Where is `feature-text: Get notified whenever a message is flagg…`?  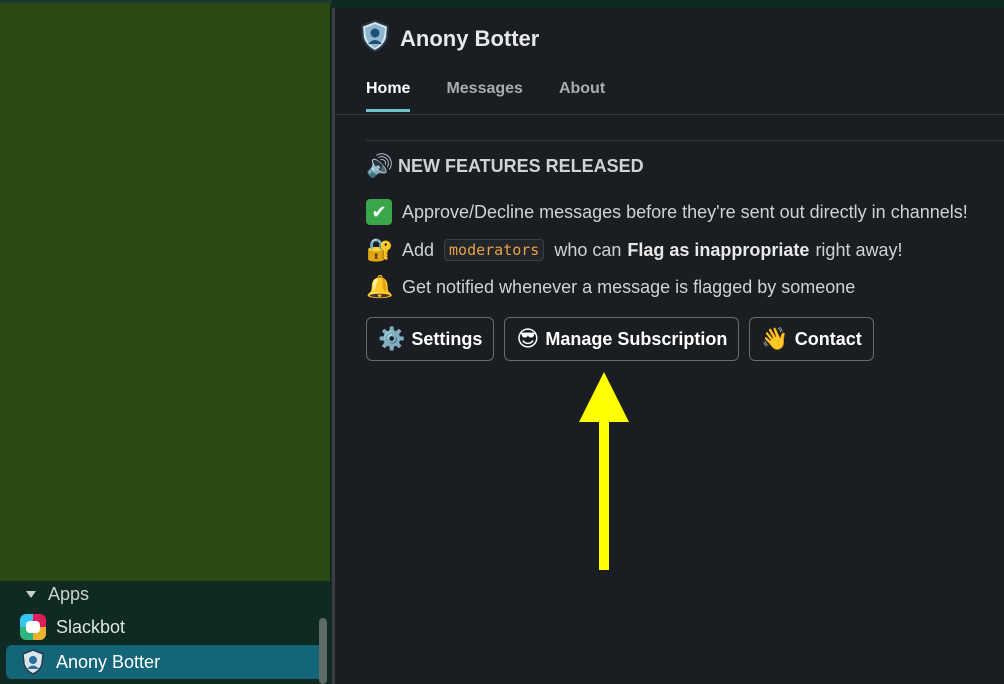 feature-text: Get notified whenever a message is flagg… is located at coordinates (629, 286).